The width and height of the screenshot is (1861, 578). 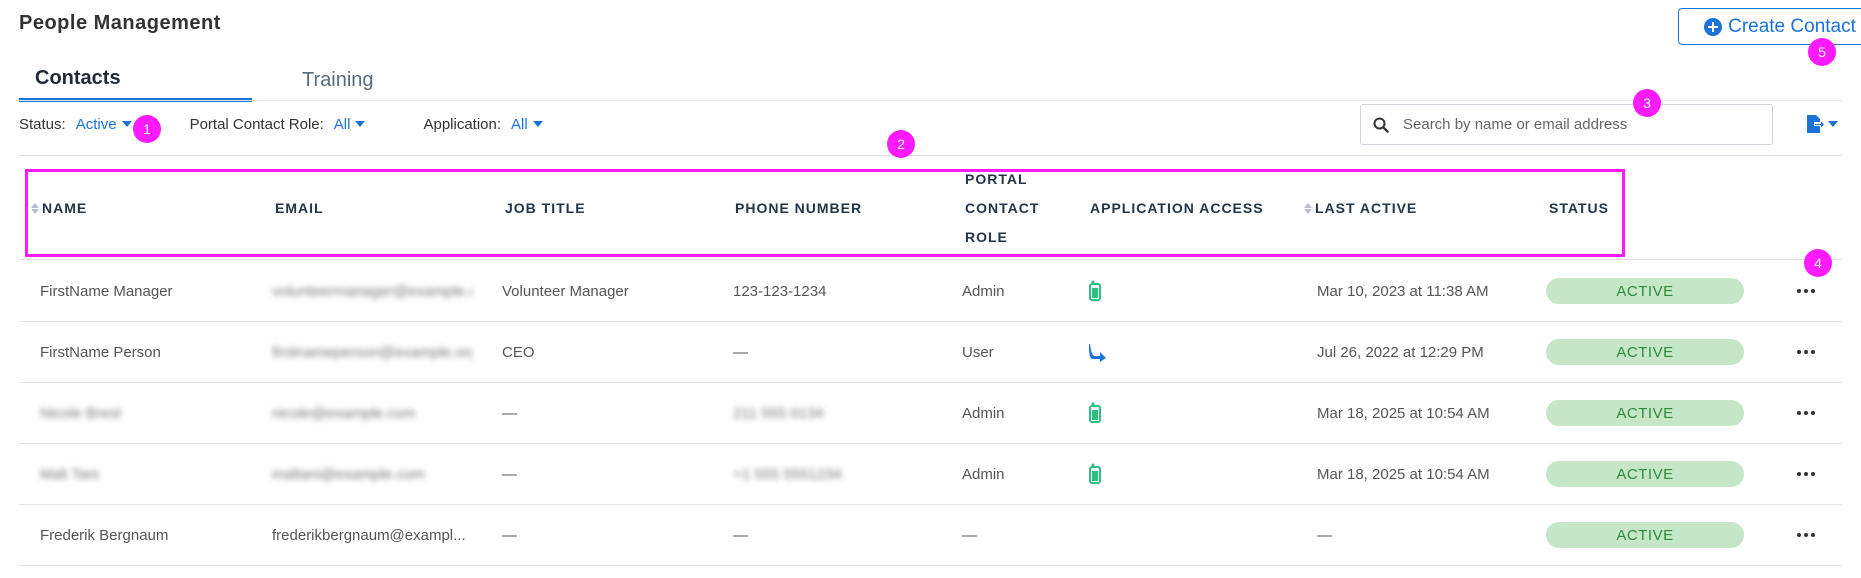 I want to click on column-header-name: NAME, so click(x=59, y=208).